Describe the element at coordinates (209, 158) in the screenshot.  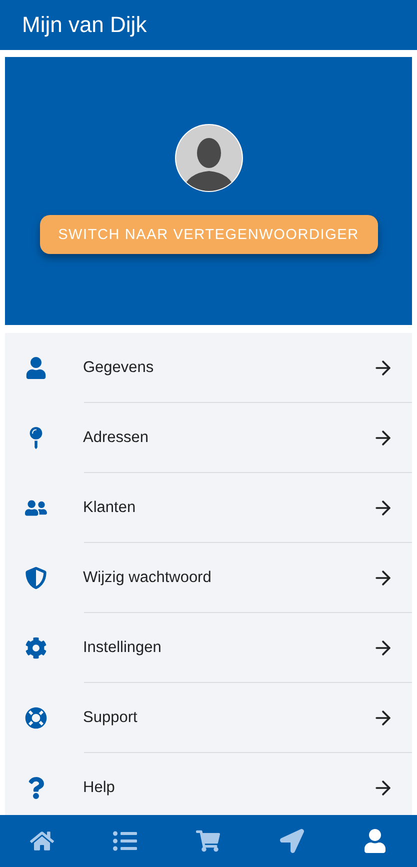
I see `avatar-icon` at that location.